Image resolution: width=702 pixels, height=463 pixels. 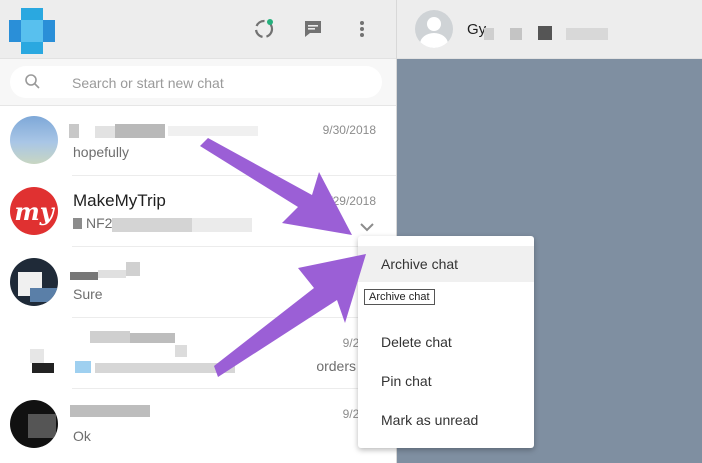 What do you see at coordinates (198, 425) in the screenshot?
I see `chat-list-item: Ok 9/29/2` at bounding box center [198, 425].